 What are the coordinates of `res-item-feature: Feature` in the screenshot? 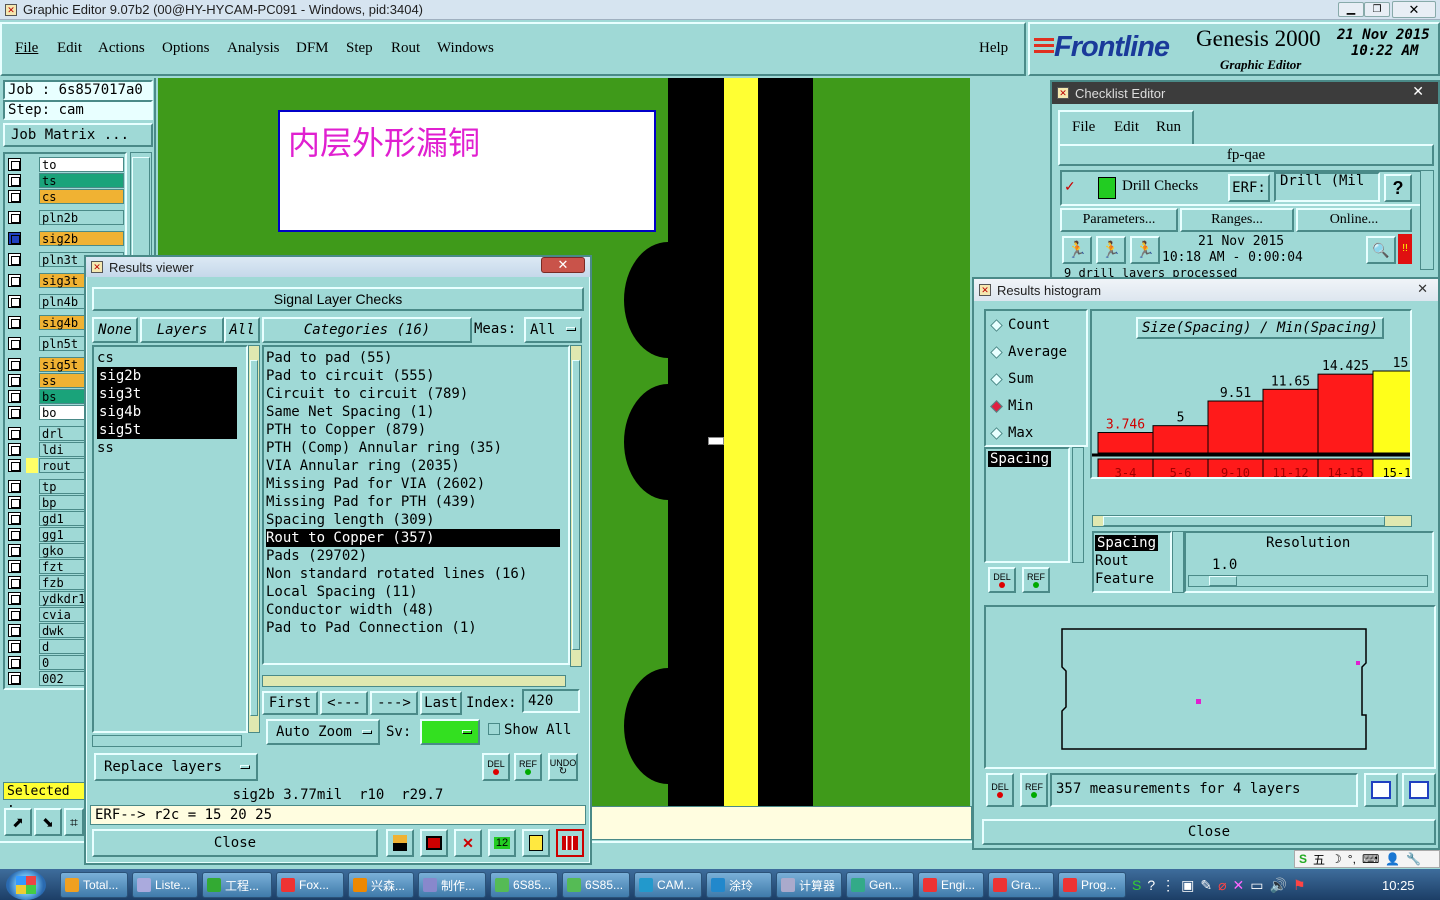 It's located at (1124, 579).